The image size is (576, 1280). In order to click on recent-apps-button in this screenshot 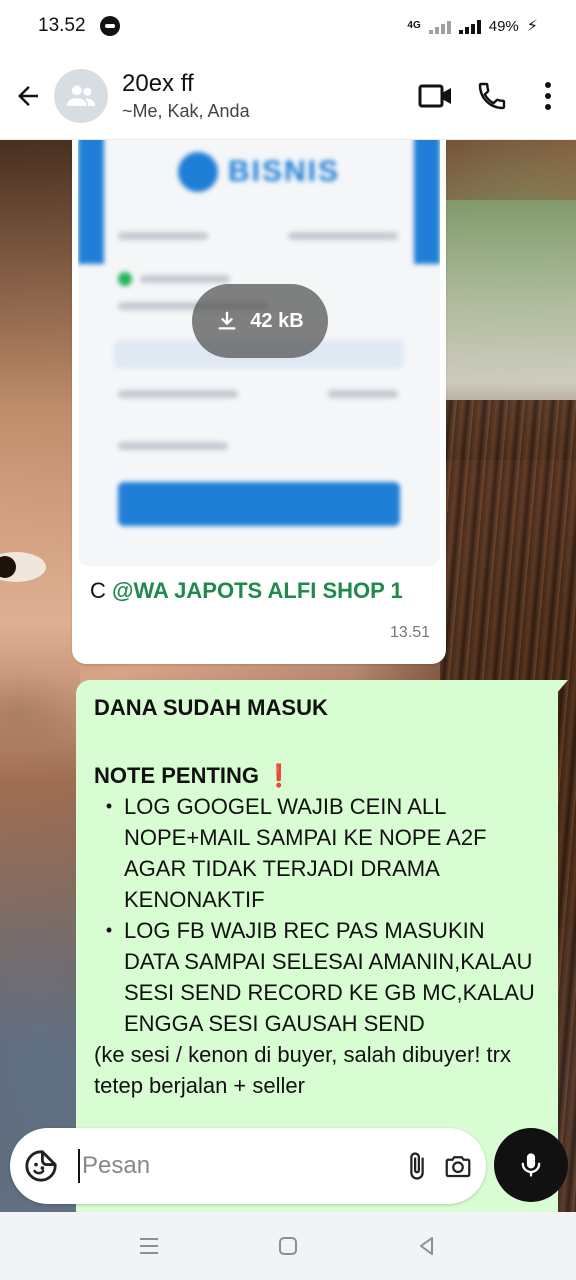, I will do `click(149, 1246)`.